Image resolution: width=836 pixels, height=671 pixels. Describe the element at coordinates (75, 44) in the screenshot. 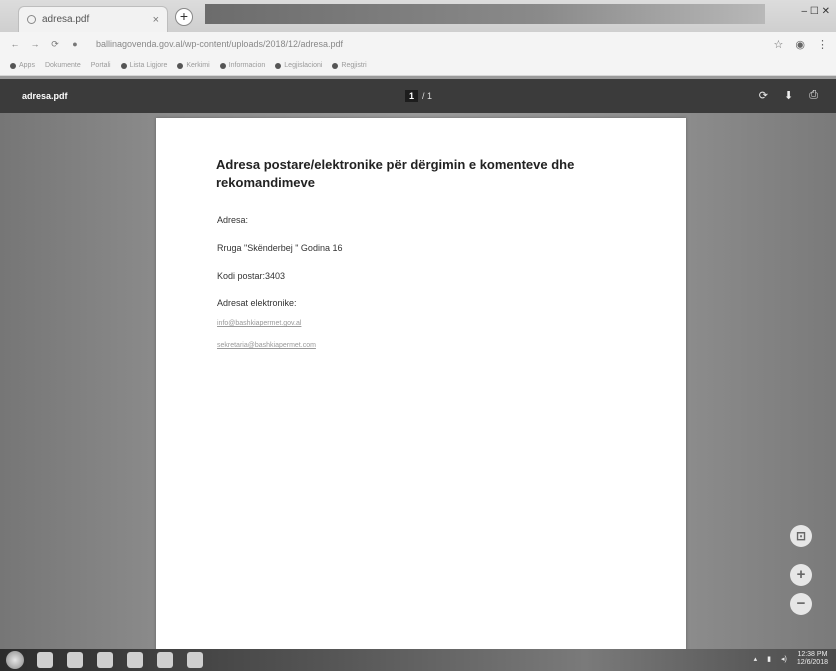

I see `lock-icon: ●` at that location.